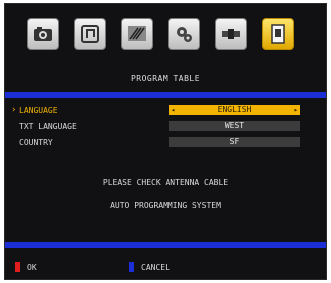 The image size is (331, 283). I want to click on setup-tab, so click(184, 34).